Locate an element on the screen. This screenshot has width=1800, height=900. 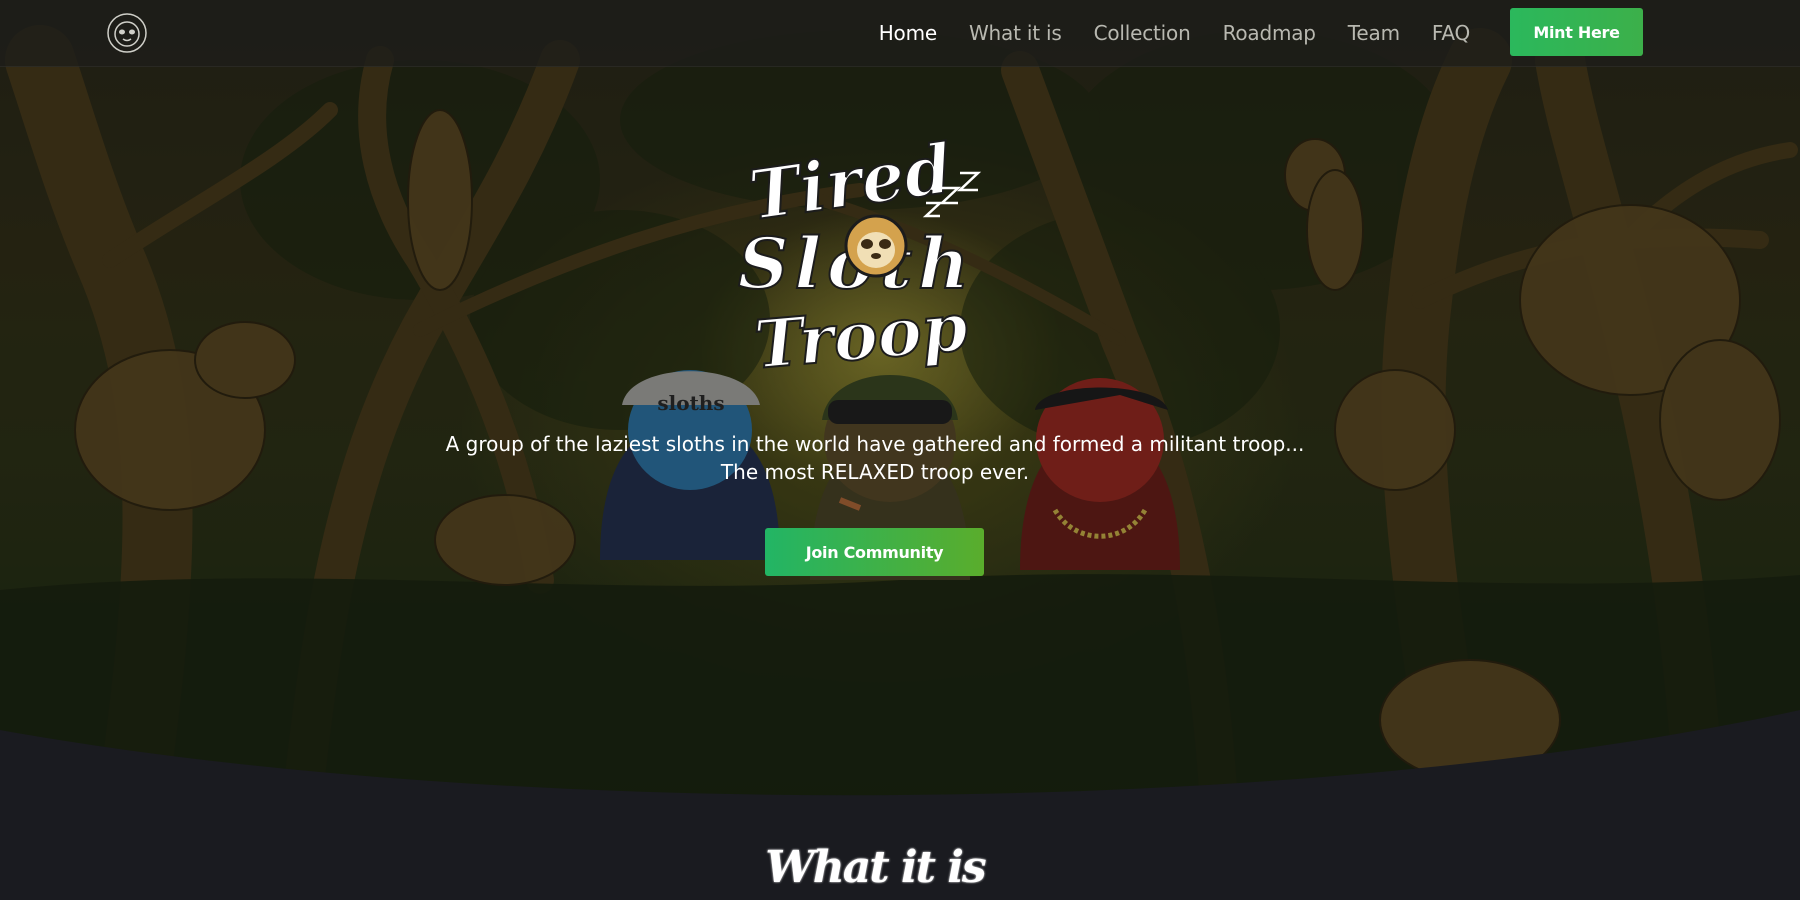
tired-sloth-troop-logo: Tired Sloth Troop is located at coordinates (859, 253).